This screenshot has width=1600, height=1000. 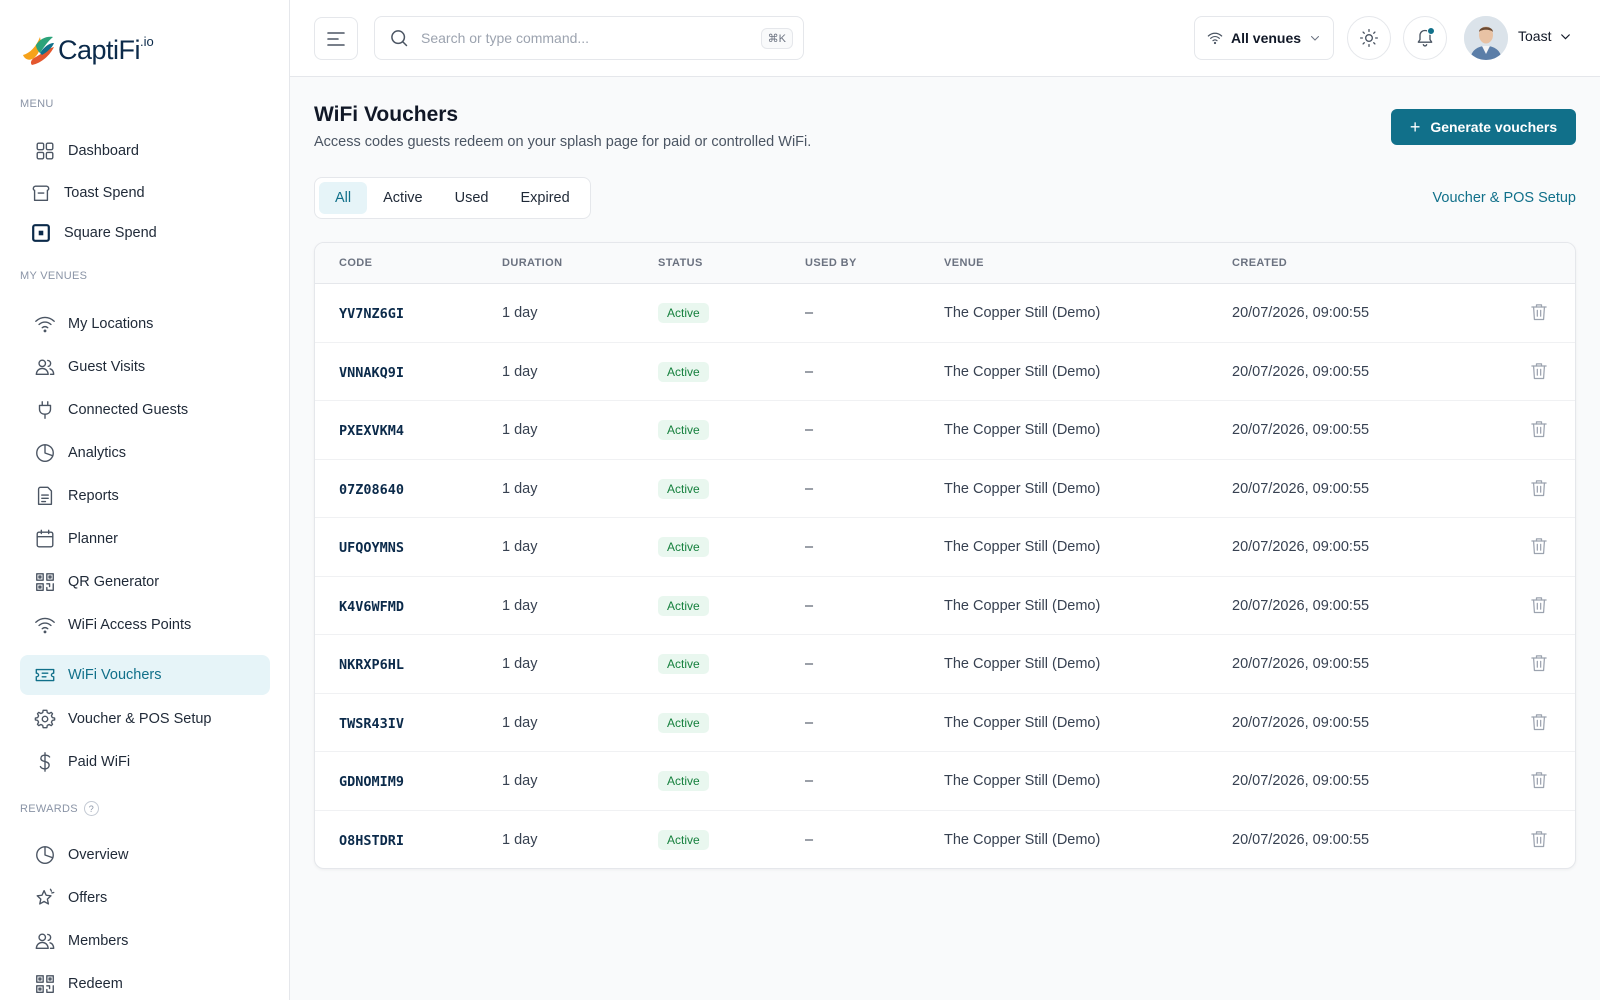 I want to click on generate-vouchers-button: + Generate vouchers, so click(x=1483, y=127).